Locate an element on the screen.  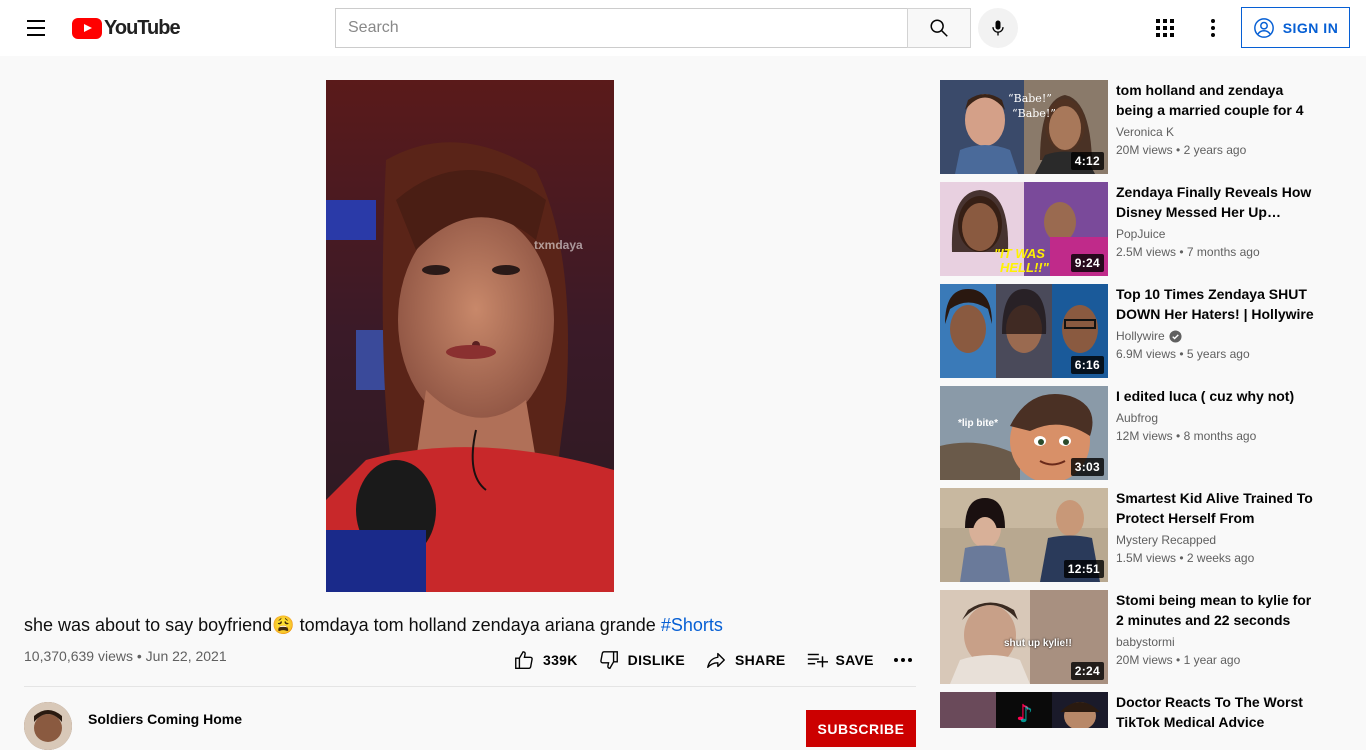
youtube-play-icon is located at coordinates (87, 28).